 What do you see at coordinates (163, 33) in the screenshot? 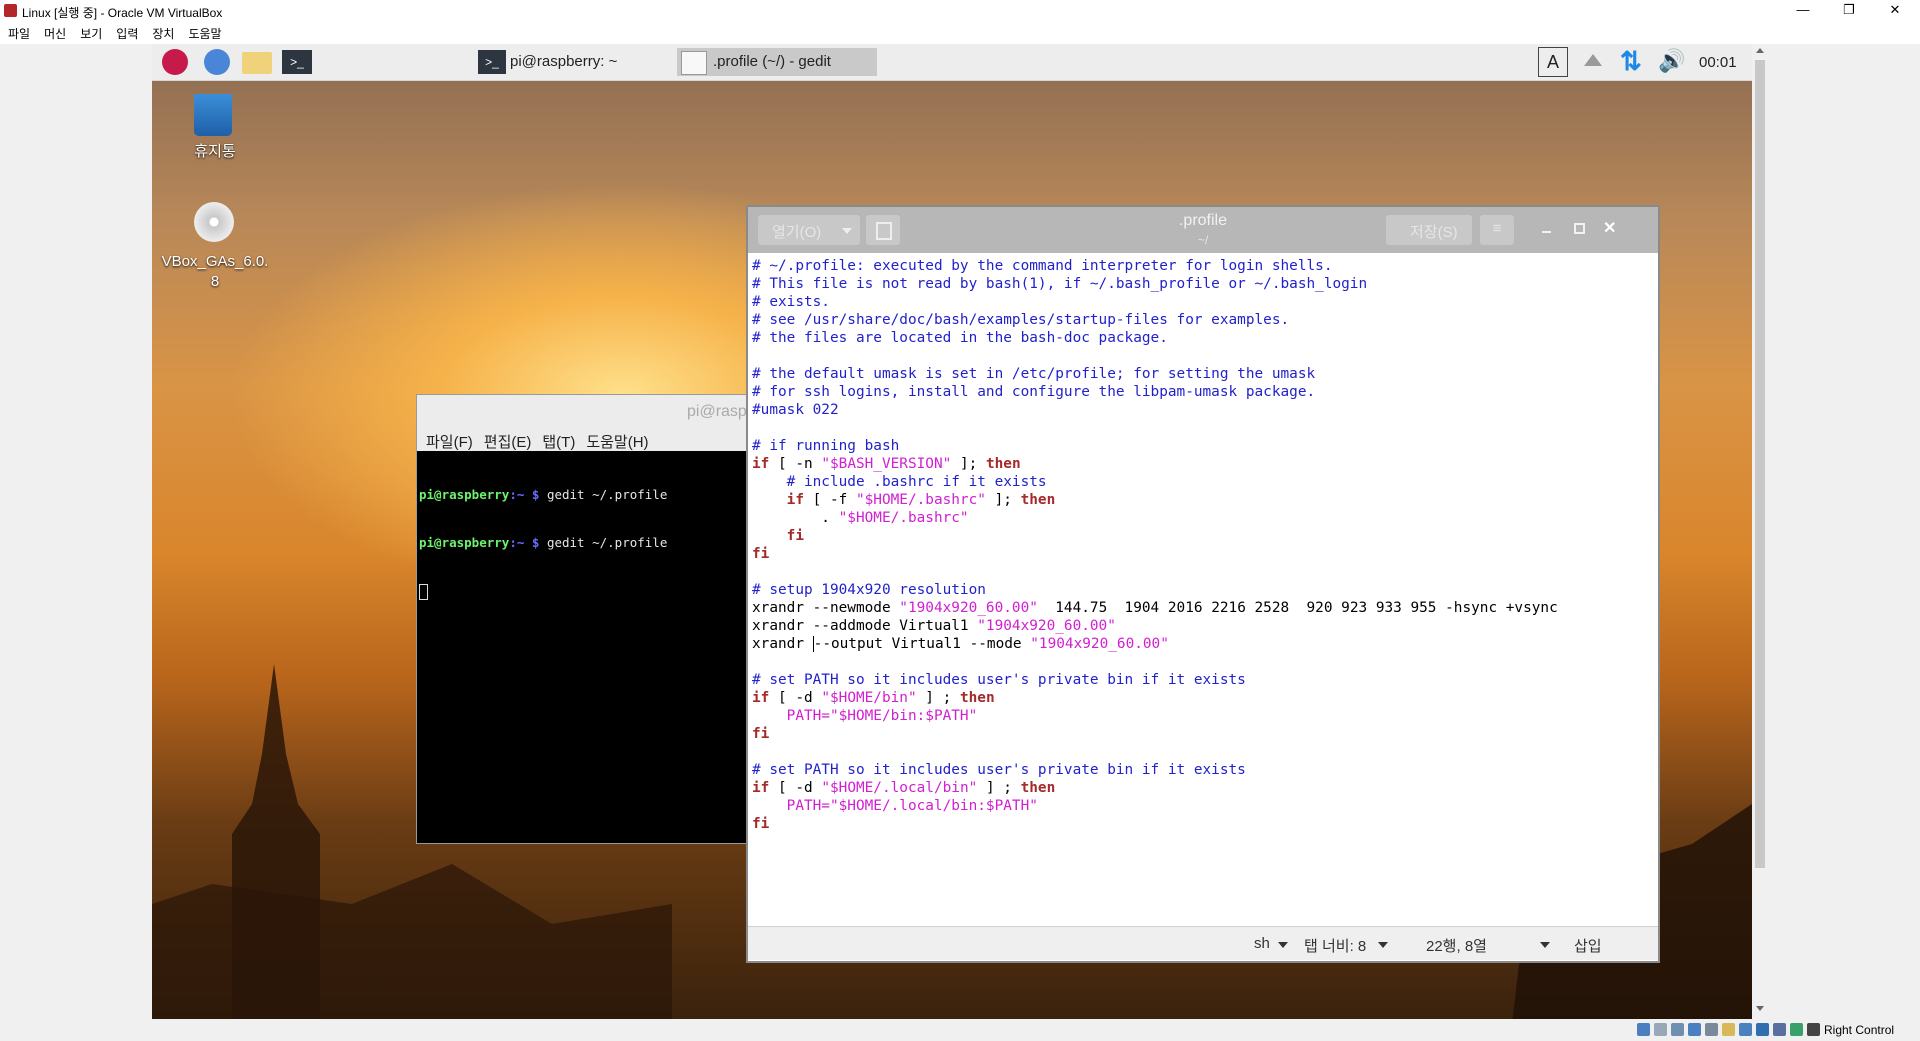
I see `menu-devices: 장치` at bounding box center [163, 33].